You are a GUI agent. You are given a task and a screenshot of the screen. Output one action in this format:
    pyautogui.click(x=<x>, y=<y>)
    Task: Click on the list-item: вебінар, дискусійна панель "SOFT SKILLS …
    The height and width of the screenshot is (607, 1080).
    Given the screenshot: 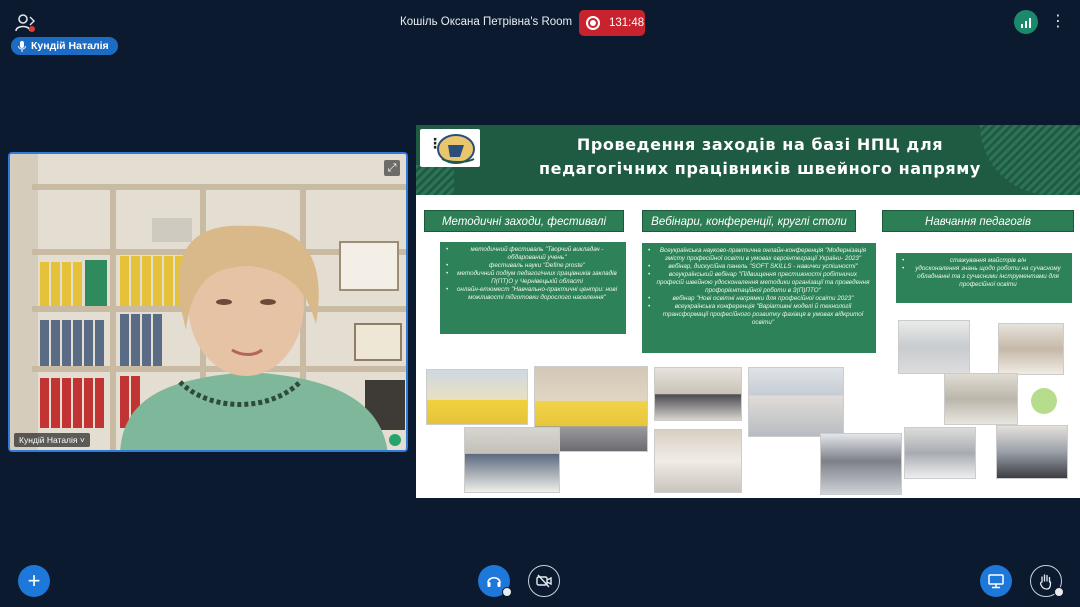 What is the action you would take?
    pyautogui.click(x=759, y=267)
    